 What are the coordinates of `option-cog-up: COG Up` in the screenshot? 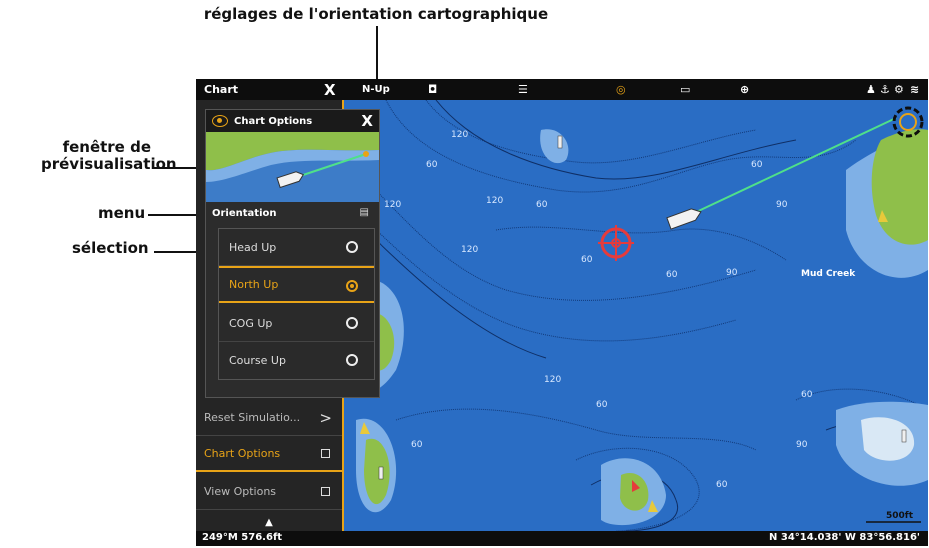 It's located at (296, 323).